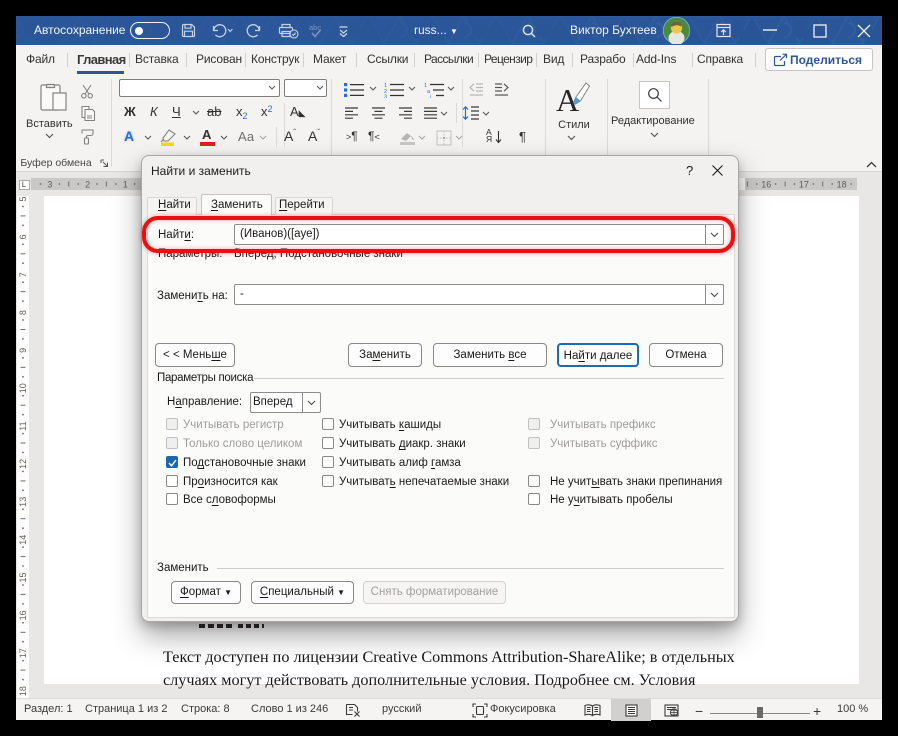 This screenshot has width=898, height=736. What do you see at coordinates (23, 502) in the screenshot?
I see `svg-text: 13` at bounding box center [23, 502].